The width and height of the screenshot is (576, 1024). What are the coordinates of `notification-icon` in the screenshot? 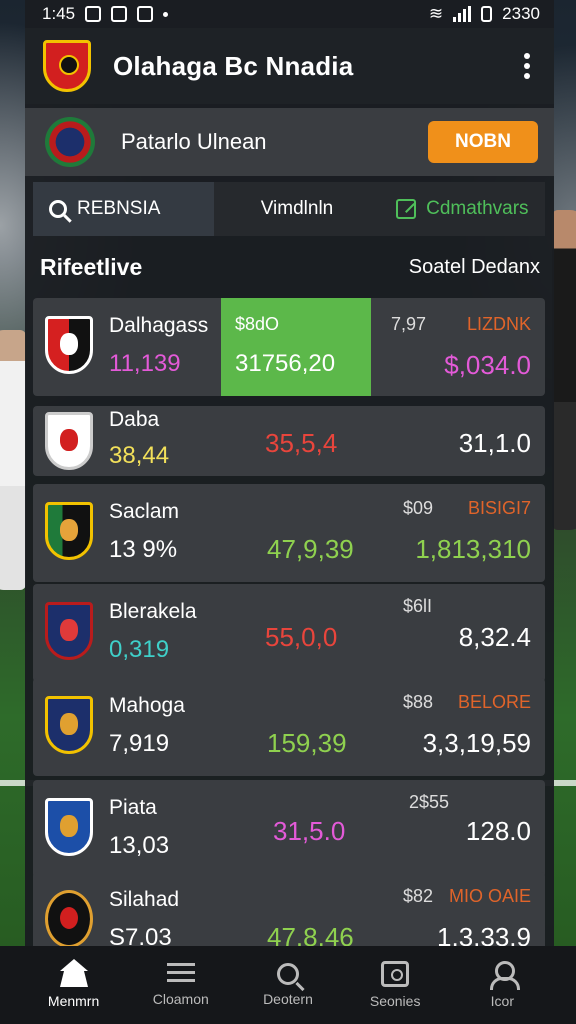 It's located at (93, 14).